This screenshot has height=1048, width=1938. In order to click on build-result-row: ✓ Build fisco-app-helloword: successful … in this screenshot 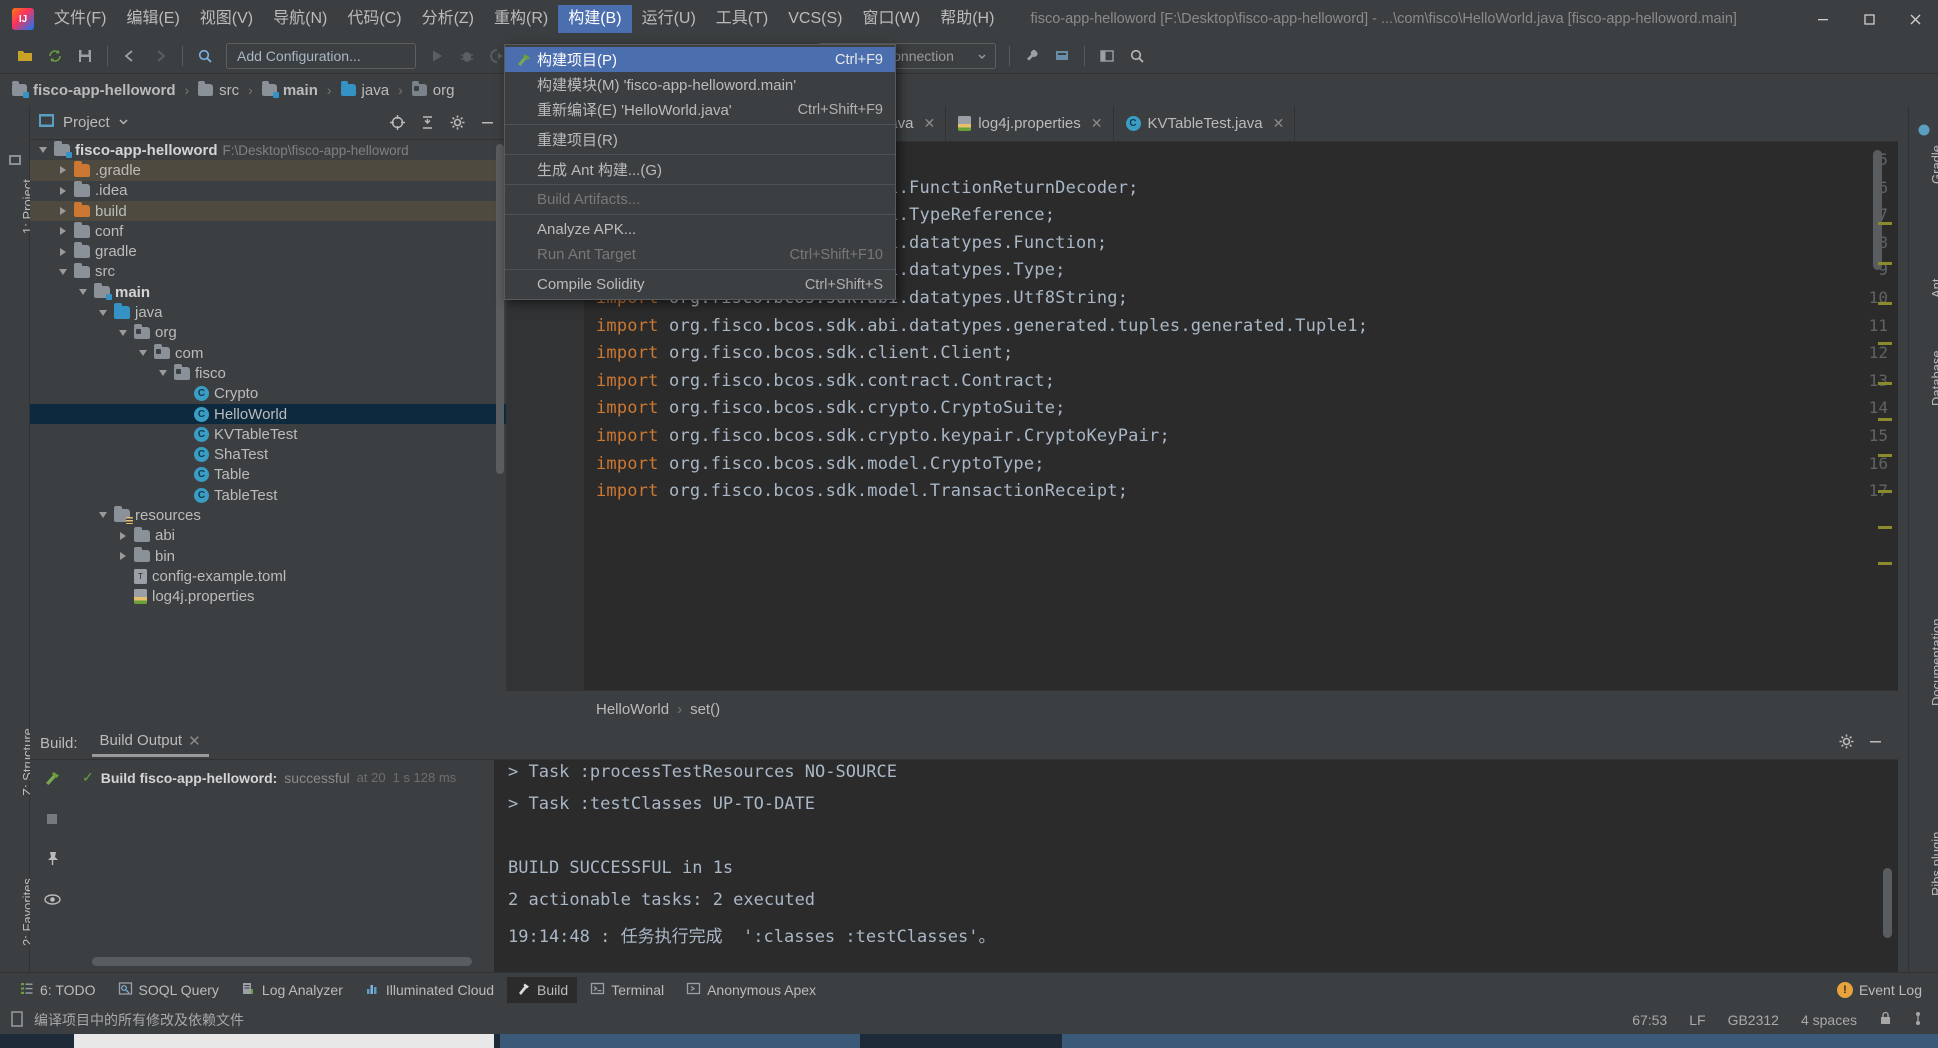, I will do `click(284, 777)`.